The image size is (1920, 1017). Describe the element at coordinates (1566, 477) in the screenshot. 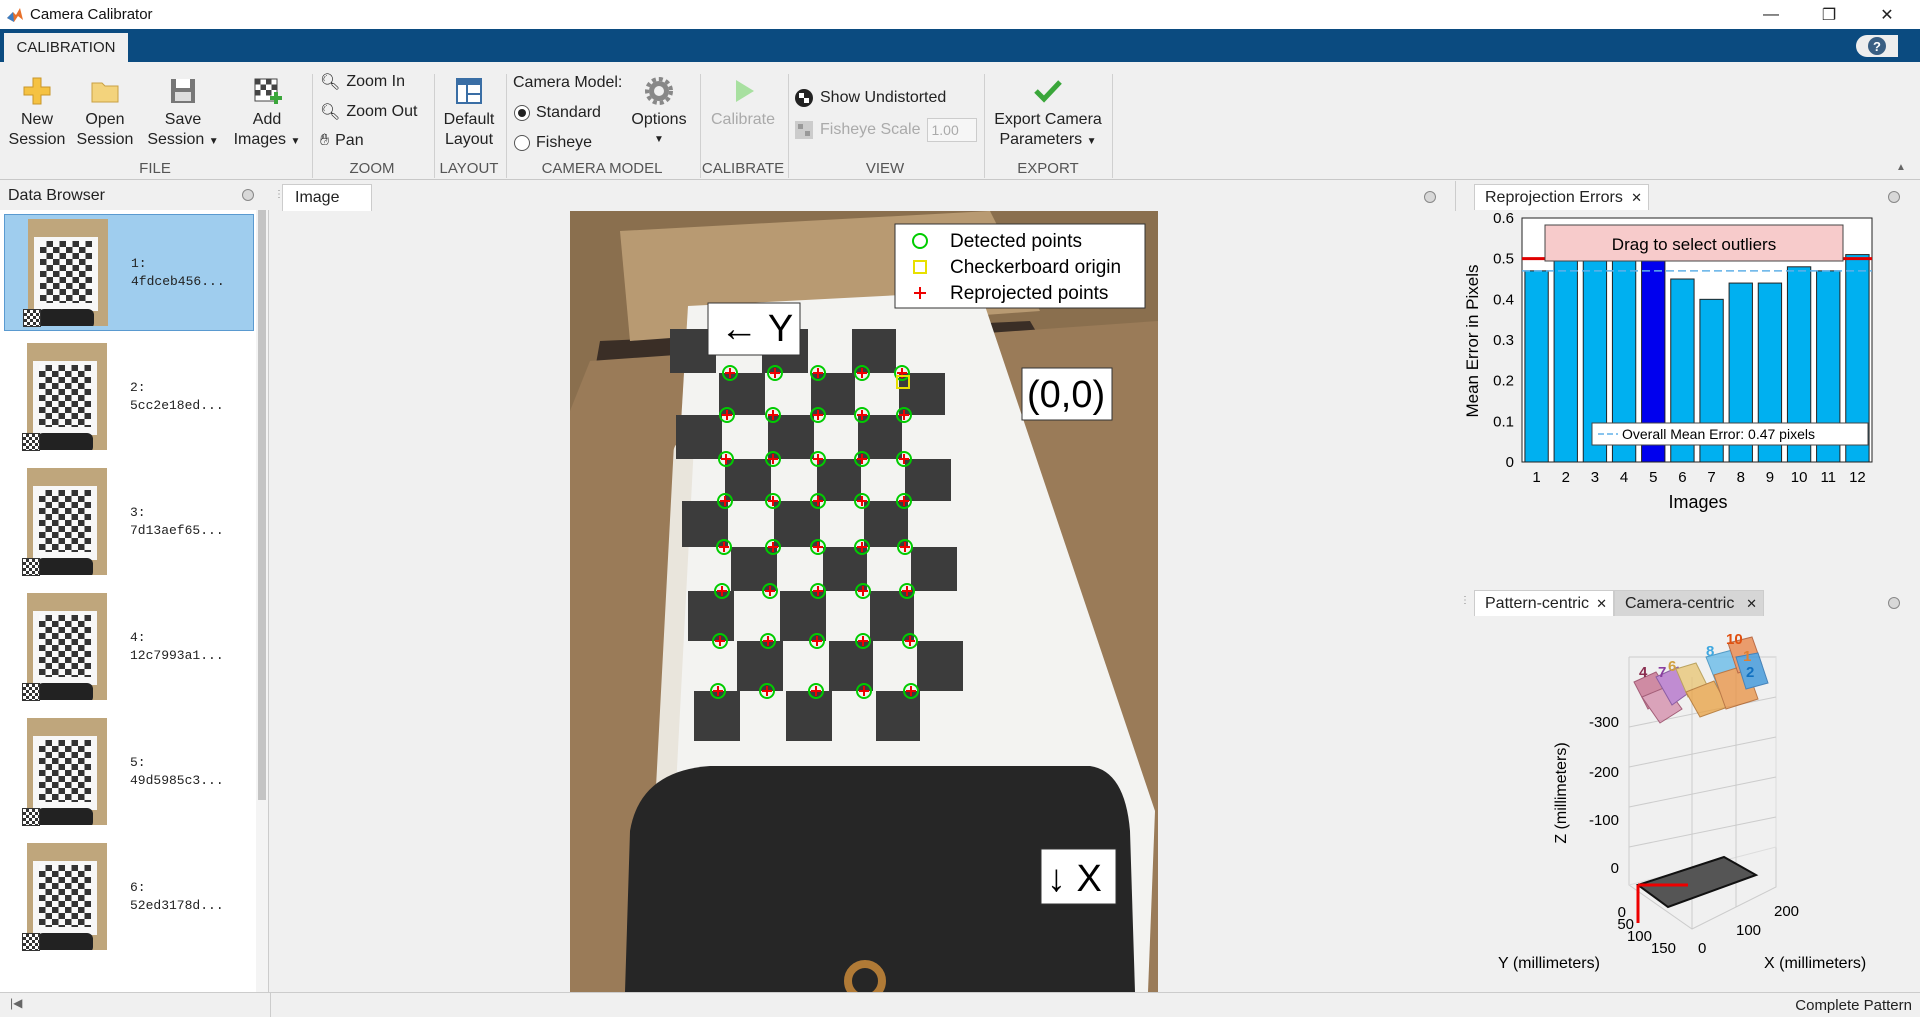

I see `x-tick-label: 2` at that location.